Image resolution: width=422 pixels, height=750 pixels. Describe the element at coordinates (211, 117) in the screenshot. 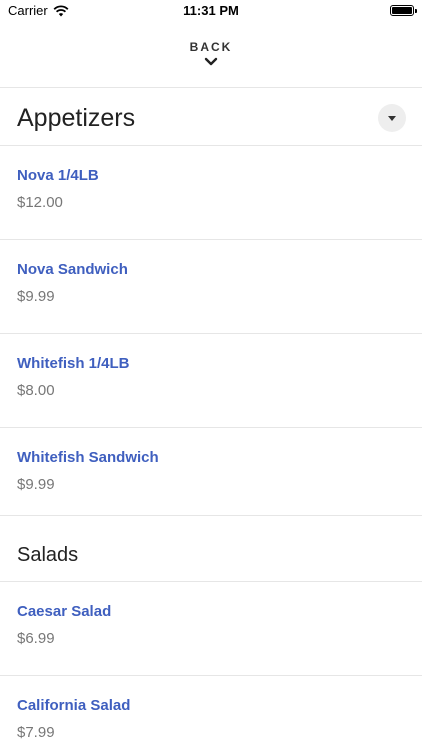

I see `section-header-appetizers: Appetizers` at that location.